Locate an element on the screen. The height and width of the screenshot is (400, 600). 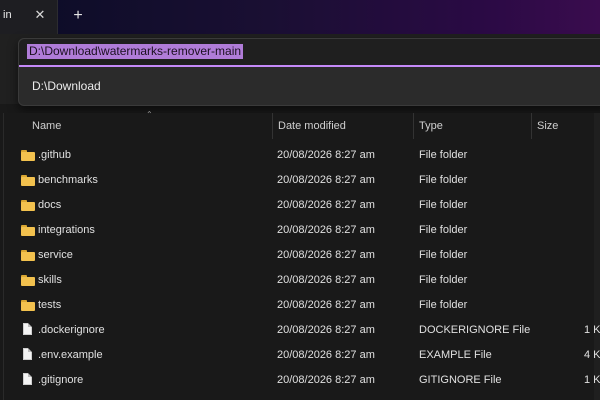
file-name: benchmarks is located at coordinates (68, 180).